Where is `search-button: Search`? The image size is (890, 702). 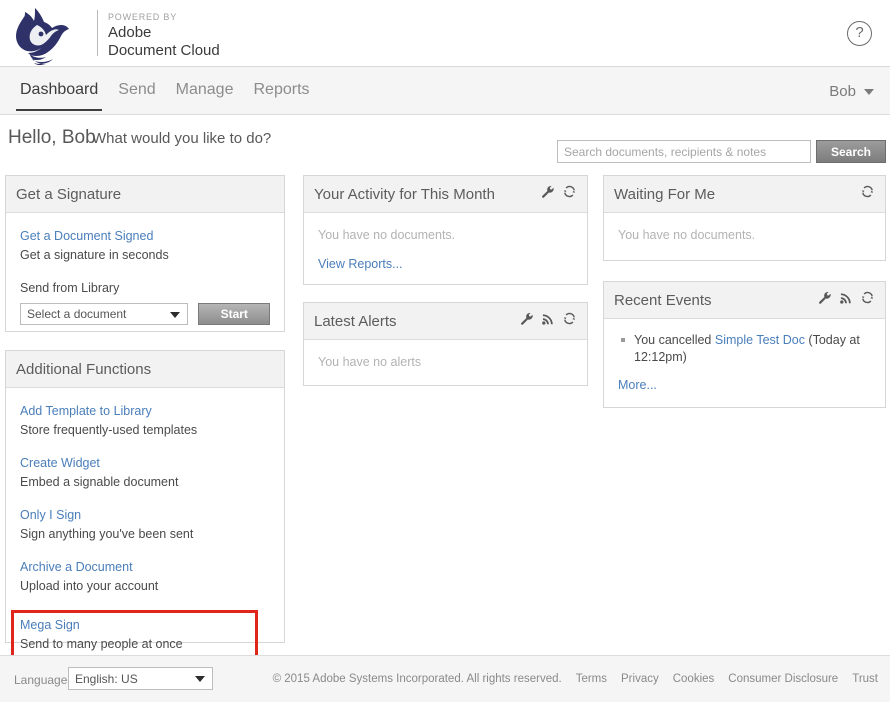
search-button: Search is located at coordinates (851, 151).